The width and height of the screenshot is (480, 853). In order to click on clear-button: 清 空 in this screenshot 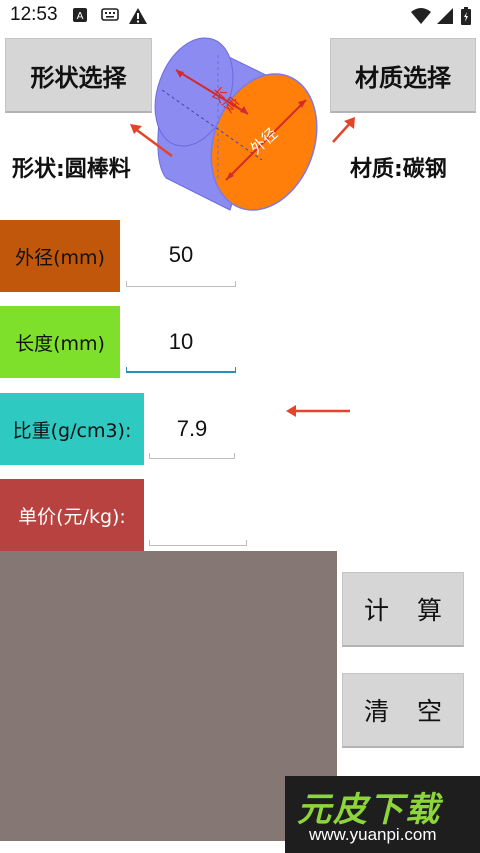, I will do `click(403, 710)`.